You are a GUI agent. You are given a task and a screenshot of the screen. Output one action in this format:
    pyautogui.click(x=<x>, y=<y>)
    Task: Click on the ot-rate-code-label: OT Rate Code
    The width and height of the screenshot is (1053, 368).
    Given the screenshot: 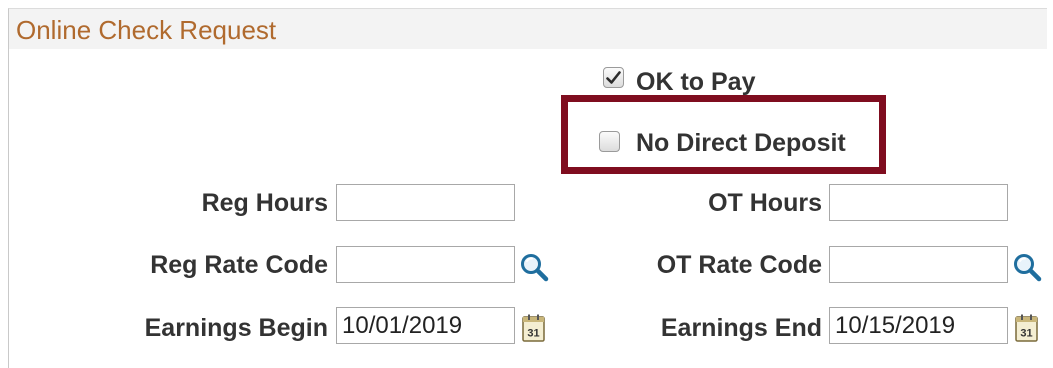 What is the action you would take?
    pyautogui.click(x=739, y=265)
    